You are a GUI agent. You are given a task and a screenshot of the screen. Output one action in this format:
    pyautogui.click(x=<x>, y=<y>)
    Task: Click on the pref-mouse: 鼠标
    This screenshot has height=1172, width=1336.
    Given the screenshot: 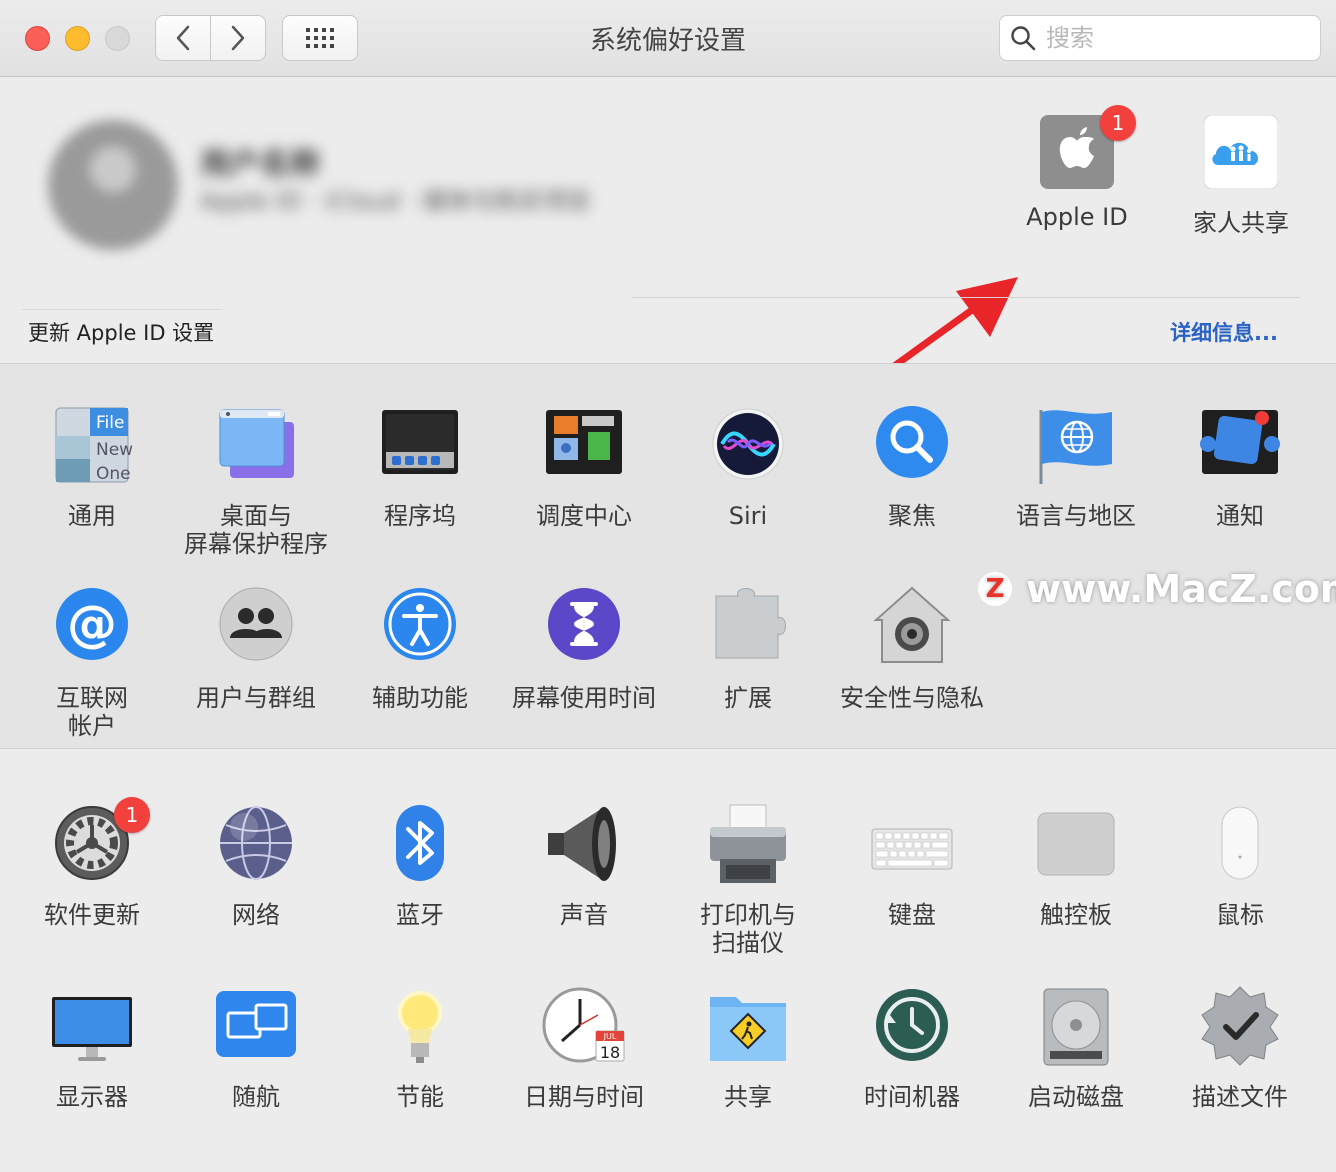 What is the action you would take?
    pyautogui.click(x=1240, y=866)
    